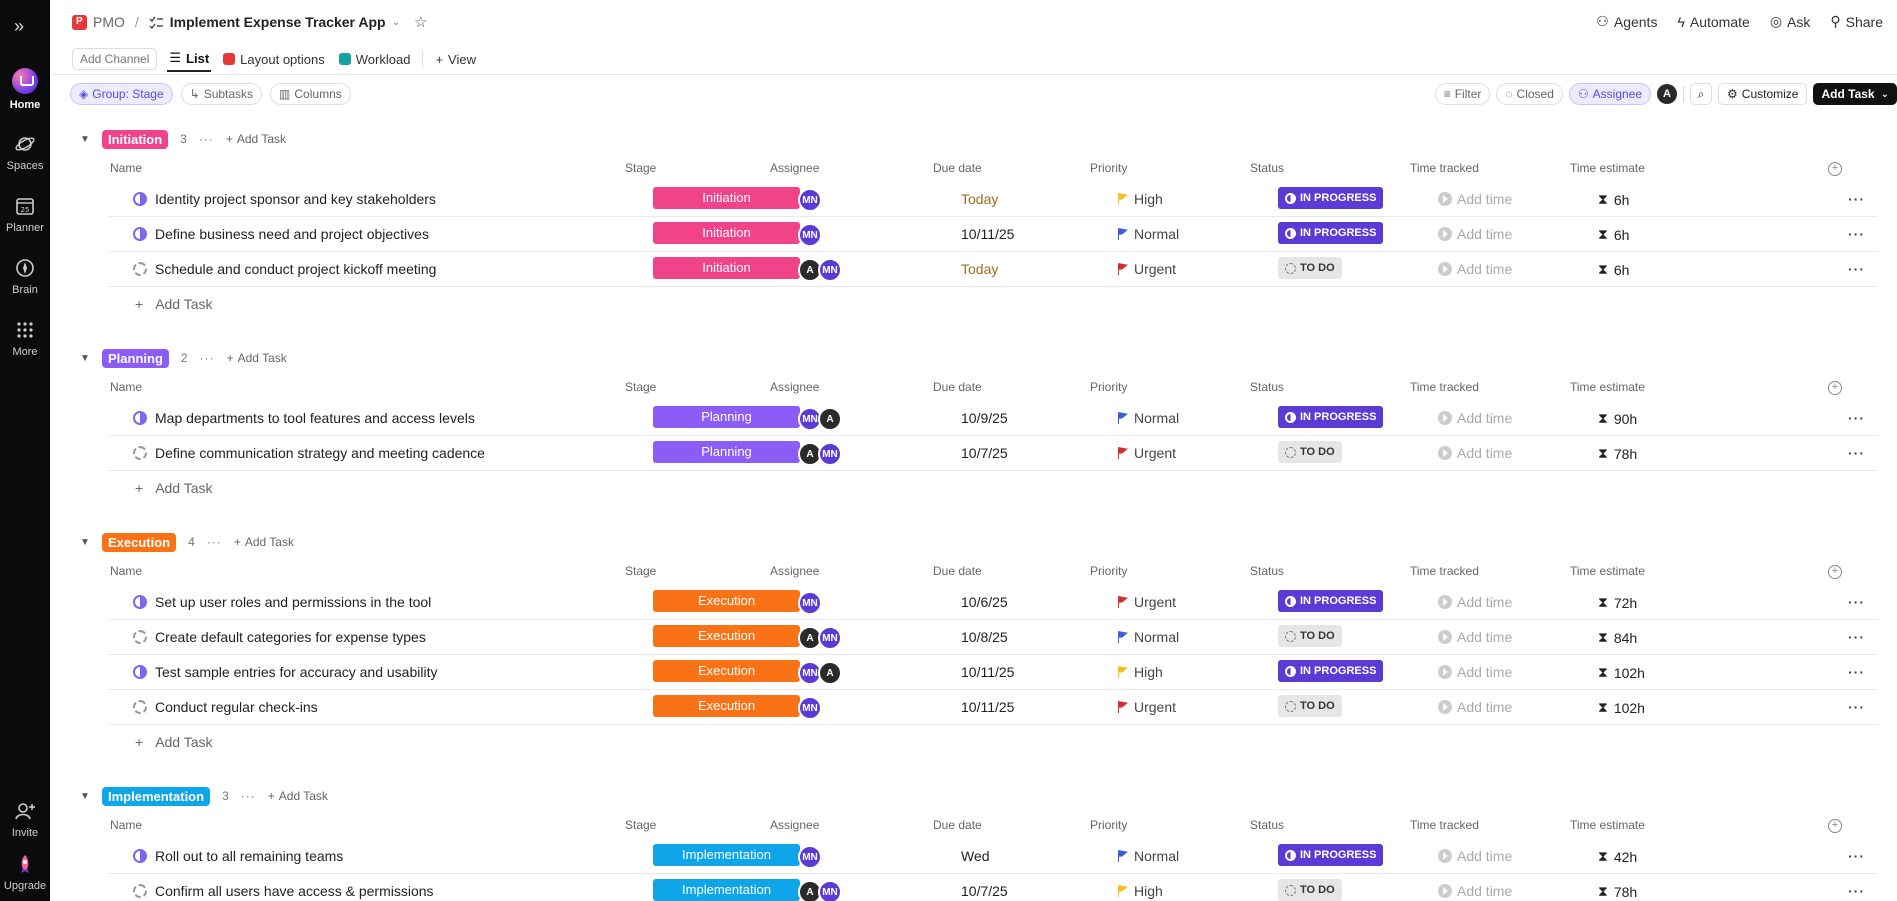  What do you see at coordinates (1790, 21) in the screenshot?
I see `ask-button: ◎ Ask` at bounding box center [1790, 21].